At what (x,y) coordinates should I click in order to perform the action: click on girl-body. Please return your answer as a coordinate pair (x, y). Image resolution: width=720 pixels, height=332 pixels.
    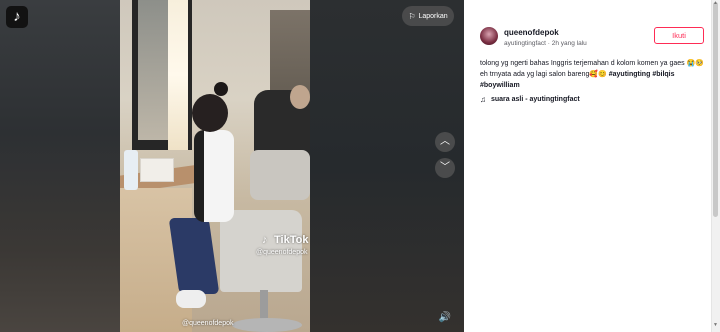
    Looking at the image, I should click on (214, 176).